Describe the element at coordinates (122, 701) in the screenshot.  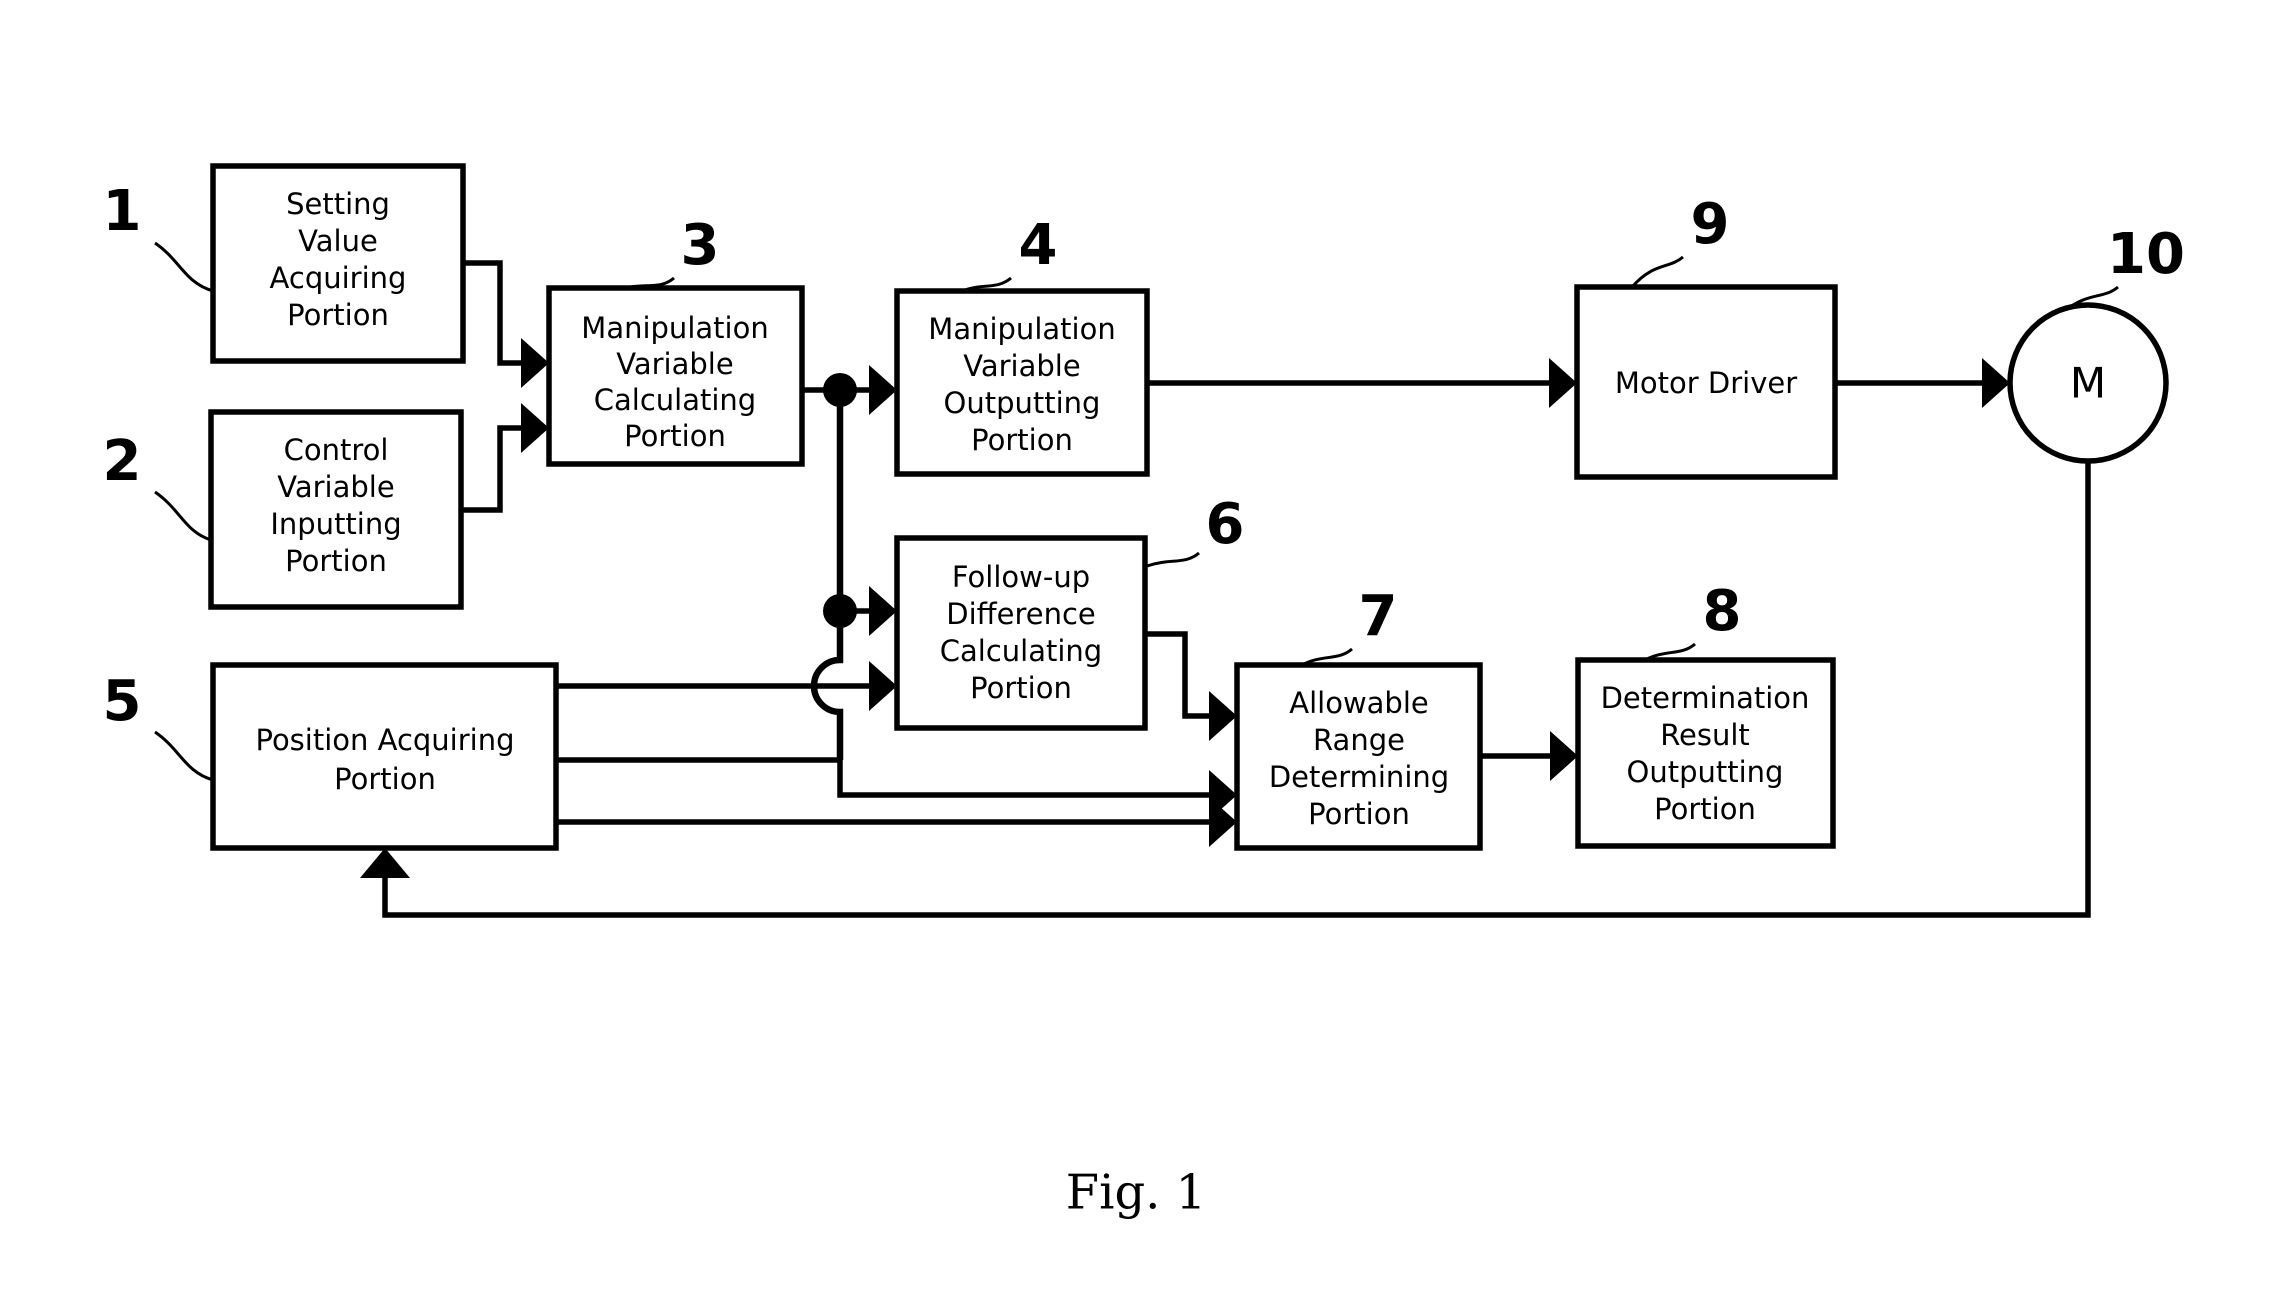
I see `ref-number-5: 5` at that location.